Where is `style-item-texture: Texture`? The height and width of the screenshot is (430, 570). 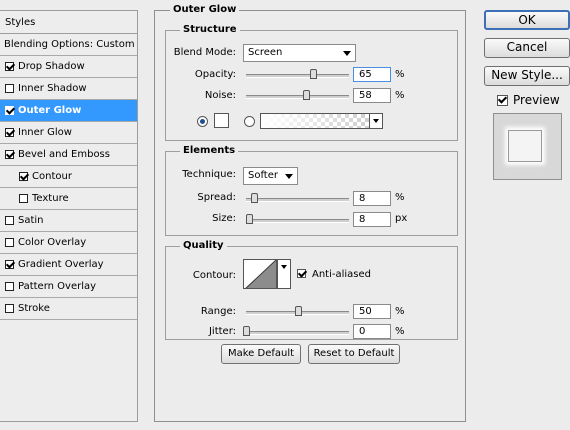
style-item-texture: Texture is located at coordinates (68, 199).